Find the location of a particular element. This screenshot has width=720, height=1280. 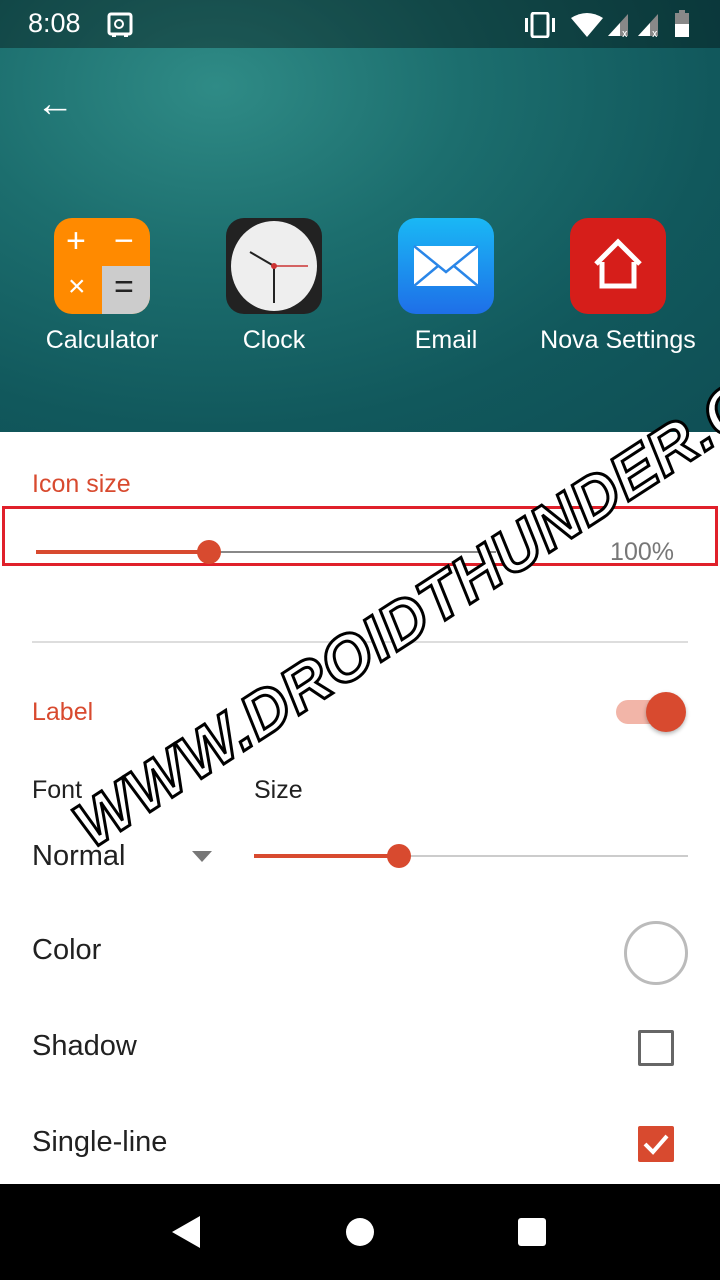

back-nav-icon is located at coordinates (186, 1232).